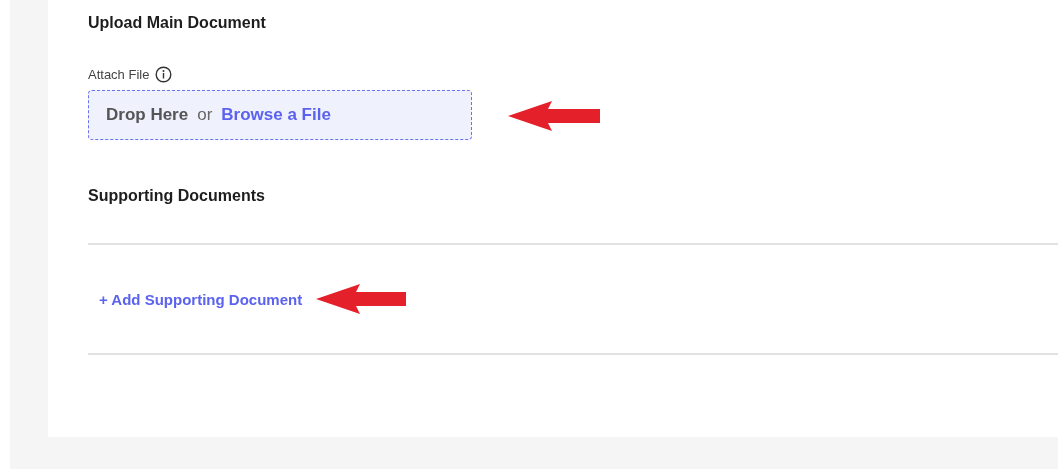 The width and height of the screenshot is (1058, 469). What do you see at coordinates (177, 23) in the screenshot?
I see `section-title: Upload Main Document` at bounding box center [177, 23].